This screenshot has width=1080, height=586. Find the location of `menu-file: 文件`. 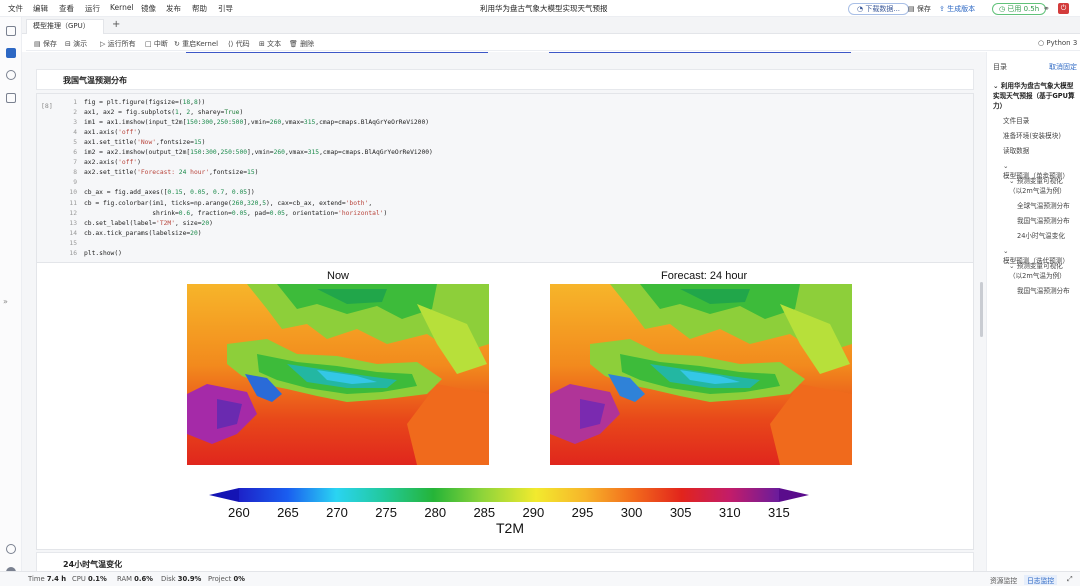

menu-file: 文件 is located at coordinates (15, 8).